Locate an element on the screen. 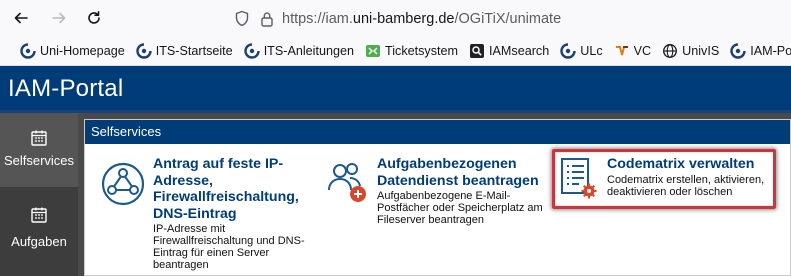 This screenshot has width=791, height=276. bookmark-its-startseite: ITS-Startseite is located at coordinates (184, 51).